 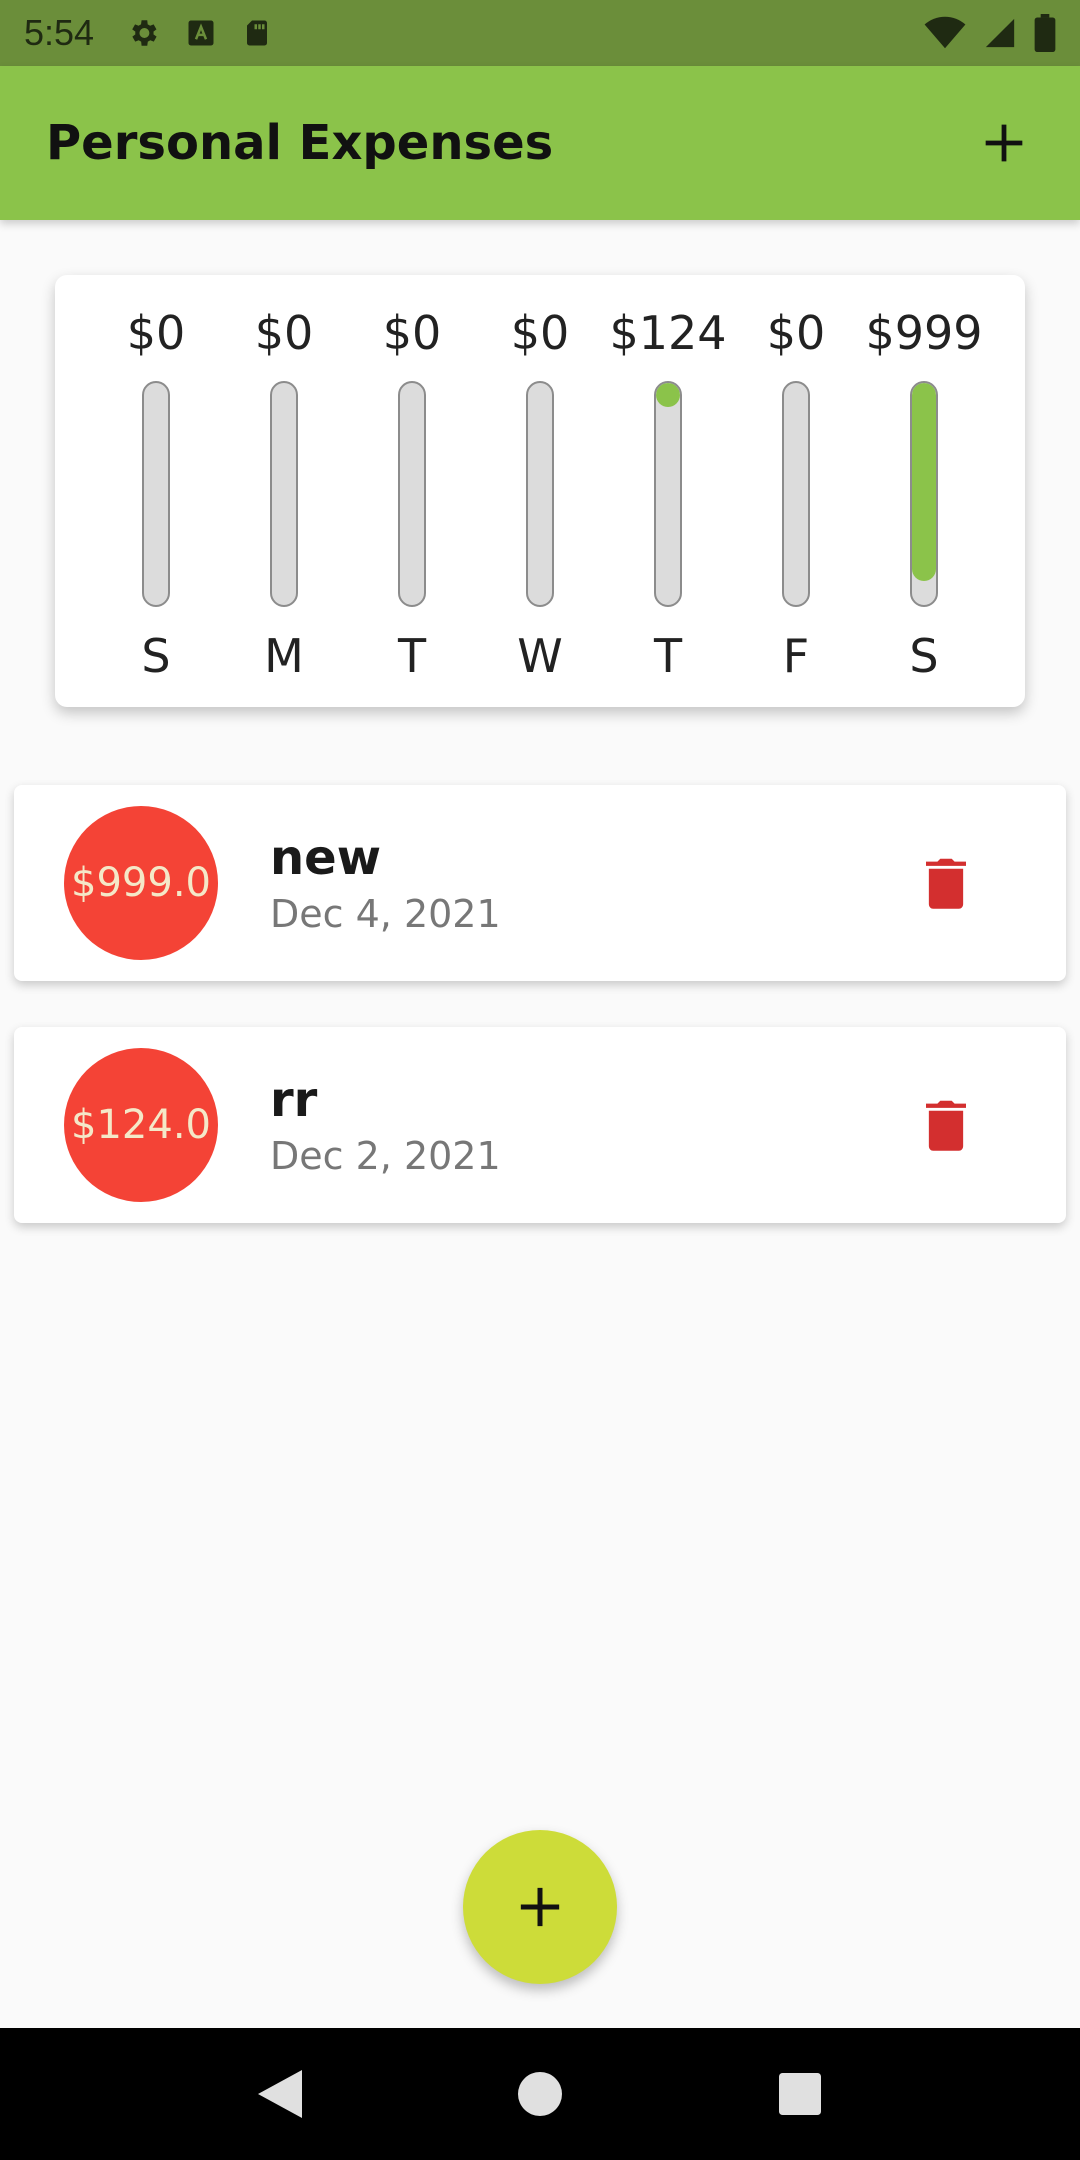 What do you see at coordinates (1000, 33) in the screenshot?
I see `signal-icon` at bounding box center [1000, 33].